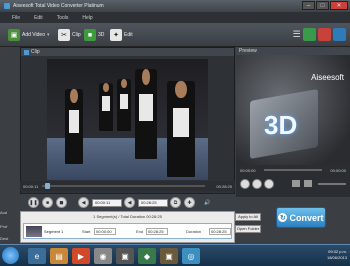 This screenshot has width=350, height=266. What do you see at coordinates (47, 186) in the screenshot?
I see `scrub-handle` at bounding box center [47, 186].